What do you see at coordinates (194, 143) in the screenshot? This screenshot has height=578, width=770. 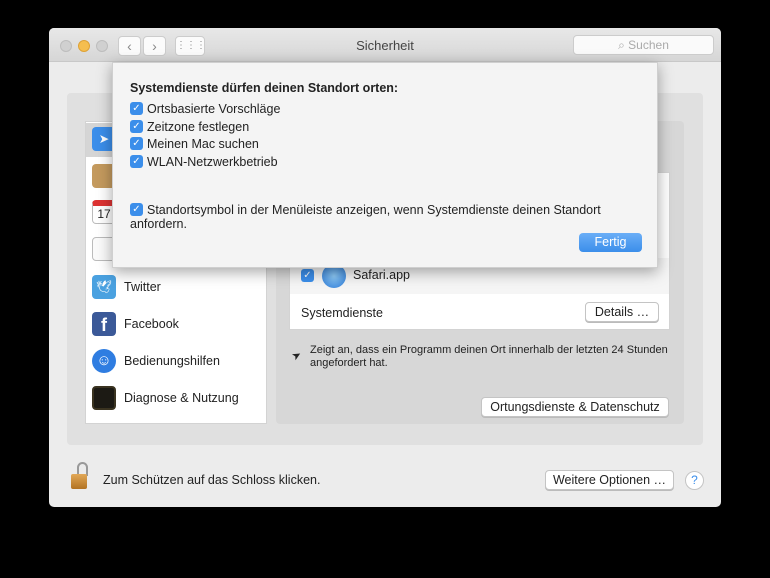 I see `option-find-my-mac: ✓ Meinen Mac suchen` at bounding box center [194, 143].